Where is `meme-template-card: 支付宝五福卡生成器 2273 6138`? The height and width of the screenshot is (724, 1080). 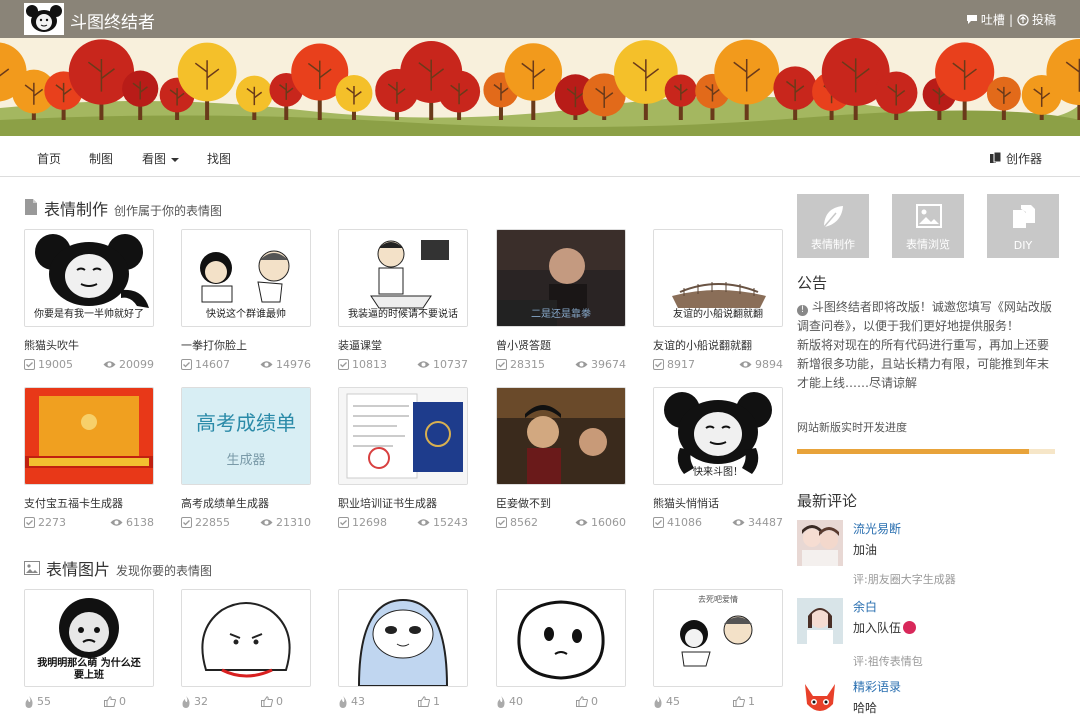
meme-template-card: 支付宝五福卡生成器 2273 6138 is located at coordinates (89, 458).